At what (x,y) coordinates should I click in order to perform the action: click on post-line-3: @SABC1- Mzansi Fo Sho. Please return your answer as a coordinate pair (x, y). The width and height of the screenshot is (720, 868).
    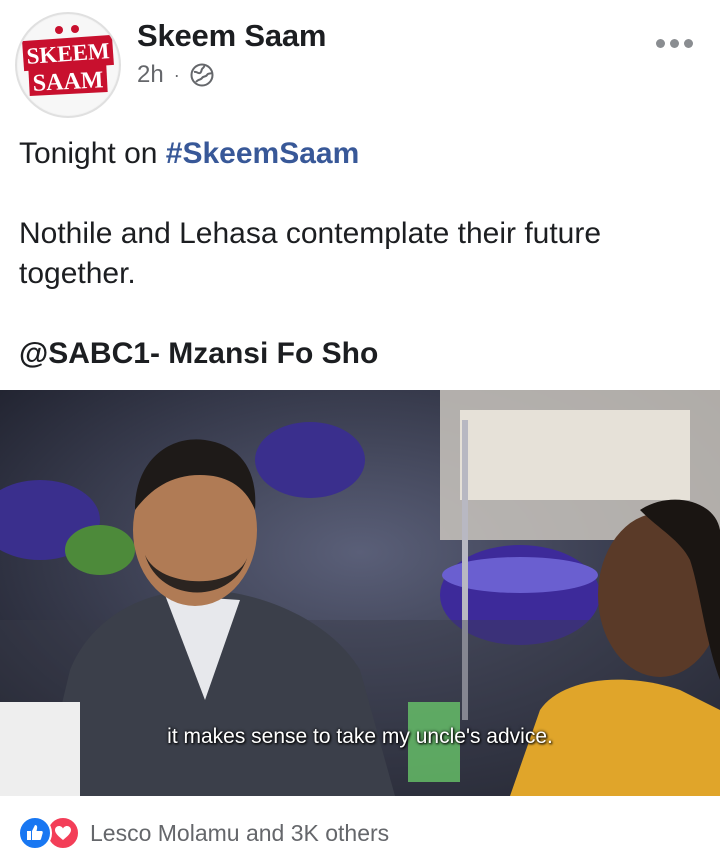
    Looking at the image, I should click on (199, 353).